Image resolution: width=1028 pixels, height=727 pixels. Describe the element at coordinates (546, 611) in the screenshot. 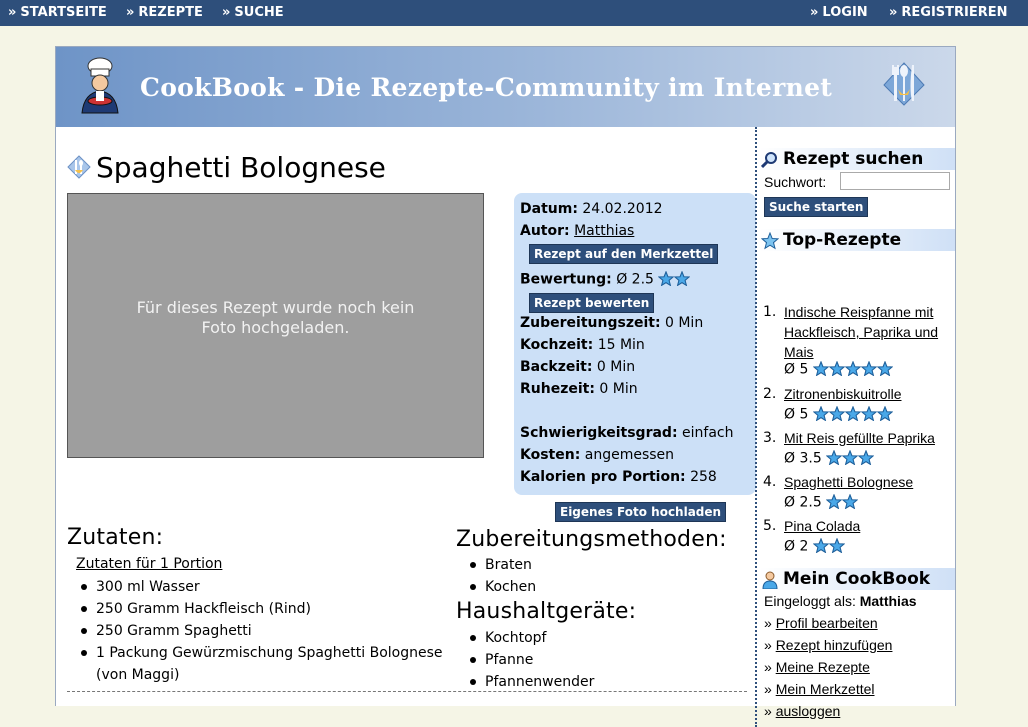

I see `appliances-heading: Haushaltgeräte:` at that location.